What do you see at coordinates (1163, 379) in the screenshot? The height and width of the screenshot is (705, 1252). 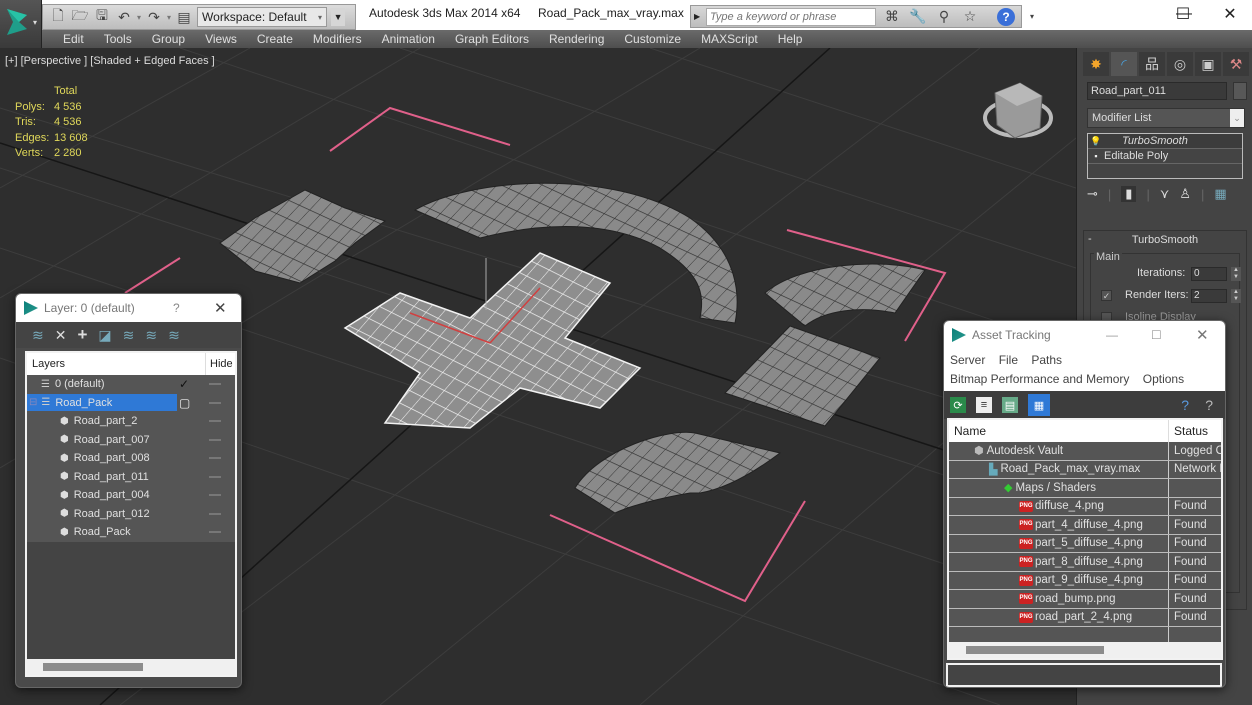 I see `menu-options: Options` at bounding box center [1163, 379].